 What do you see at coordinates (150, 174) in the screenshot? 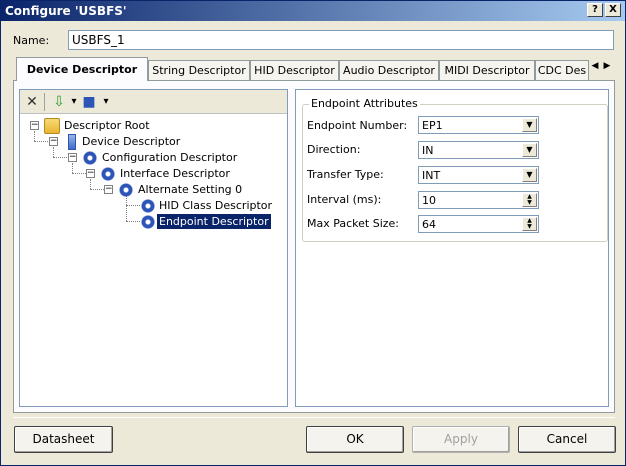
I see `tree-item-interface-descriptor: − Interface Descriptor` at bounding box center [150, 174].